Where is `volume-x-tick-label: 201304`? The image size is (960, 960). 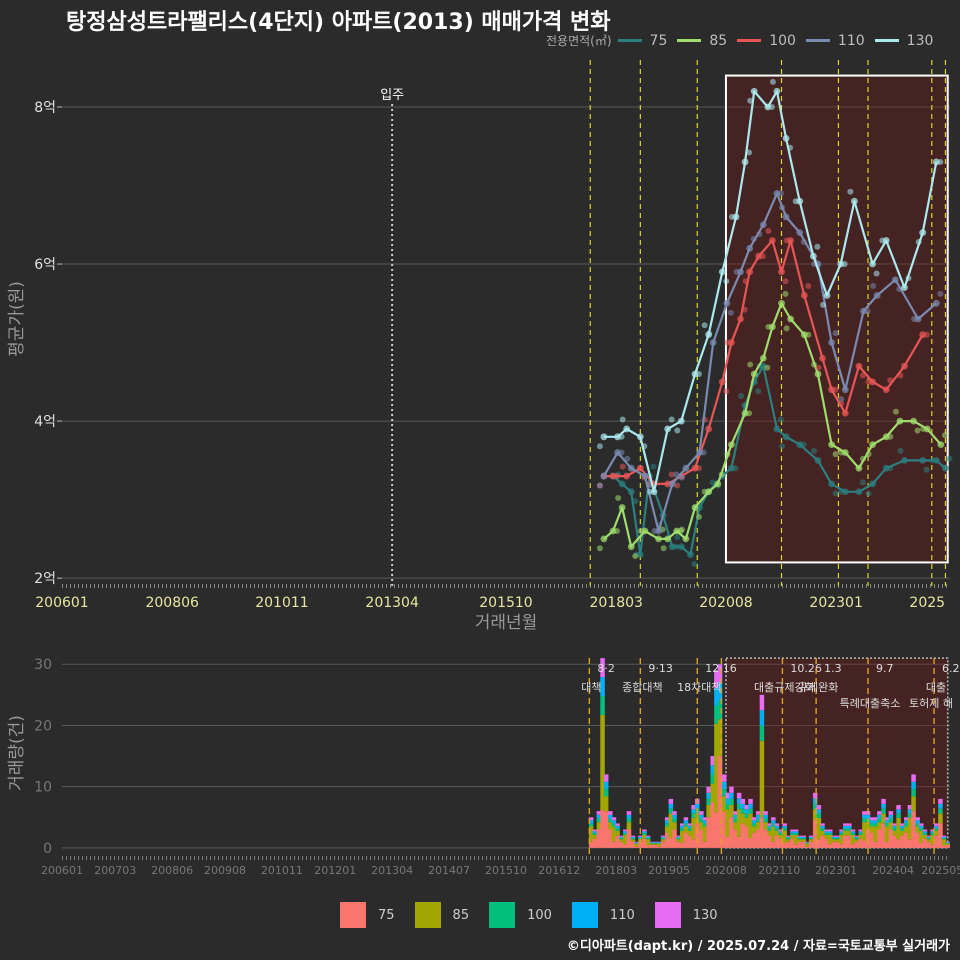 volume-x-tick-label: 201304 is located at coordinates (392, 870).